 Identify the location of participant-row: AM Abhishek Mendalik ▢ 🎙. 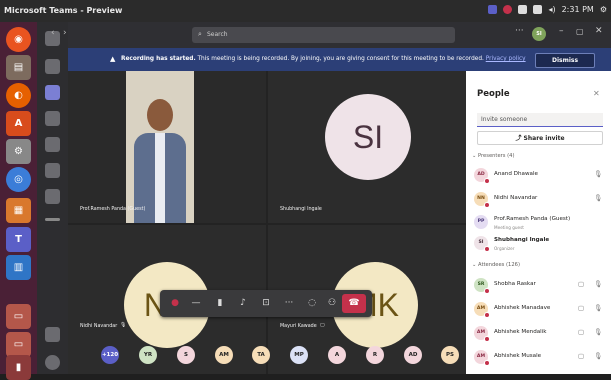
(540, 333).